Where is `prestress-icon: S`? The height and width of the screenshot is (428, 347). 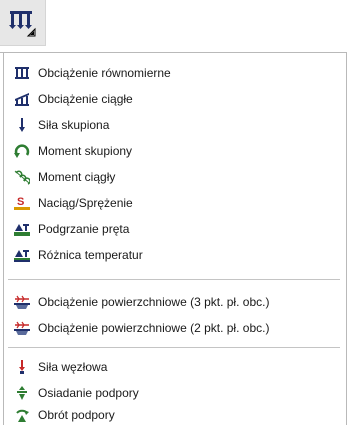 prestress-icon: S is located at coordinates (22, 203).